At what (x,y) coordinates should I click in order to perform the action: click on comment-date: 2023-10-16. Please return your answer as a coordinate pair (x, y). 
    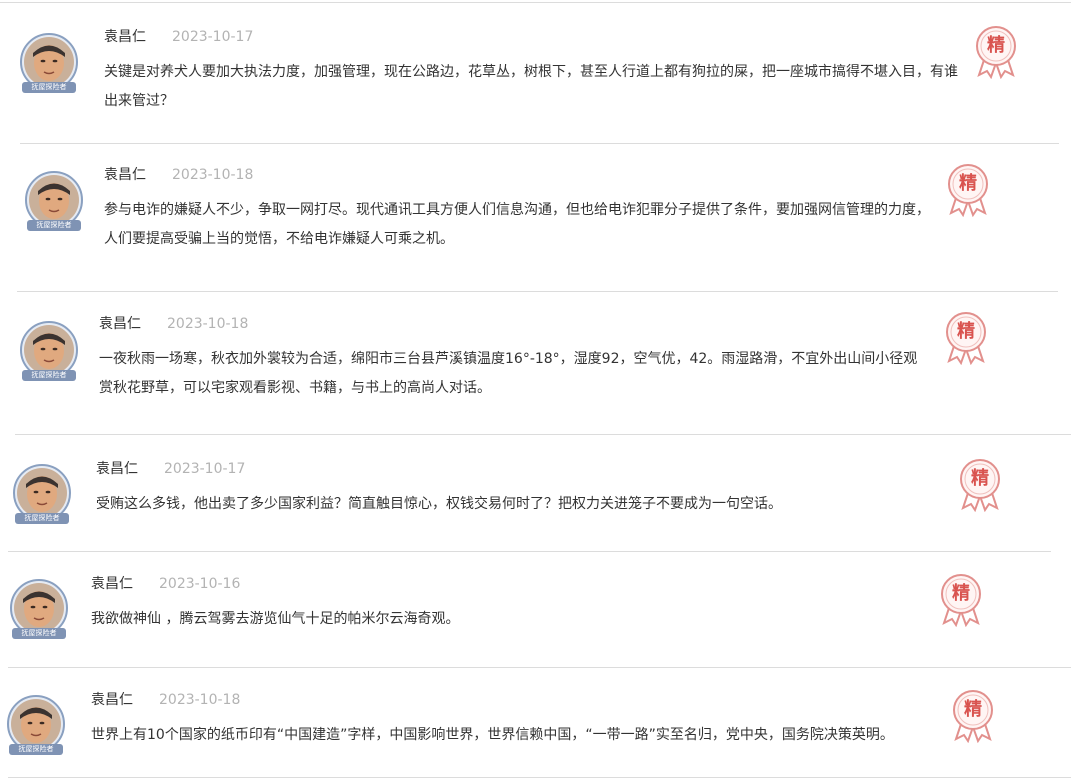
    Looking at the image, I should click on (200, 584).